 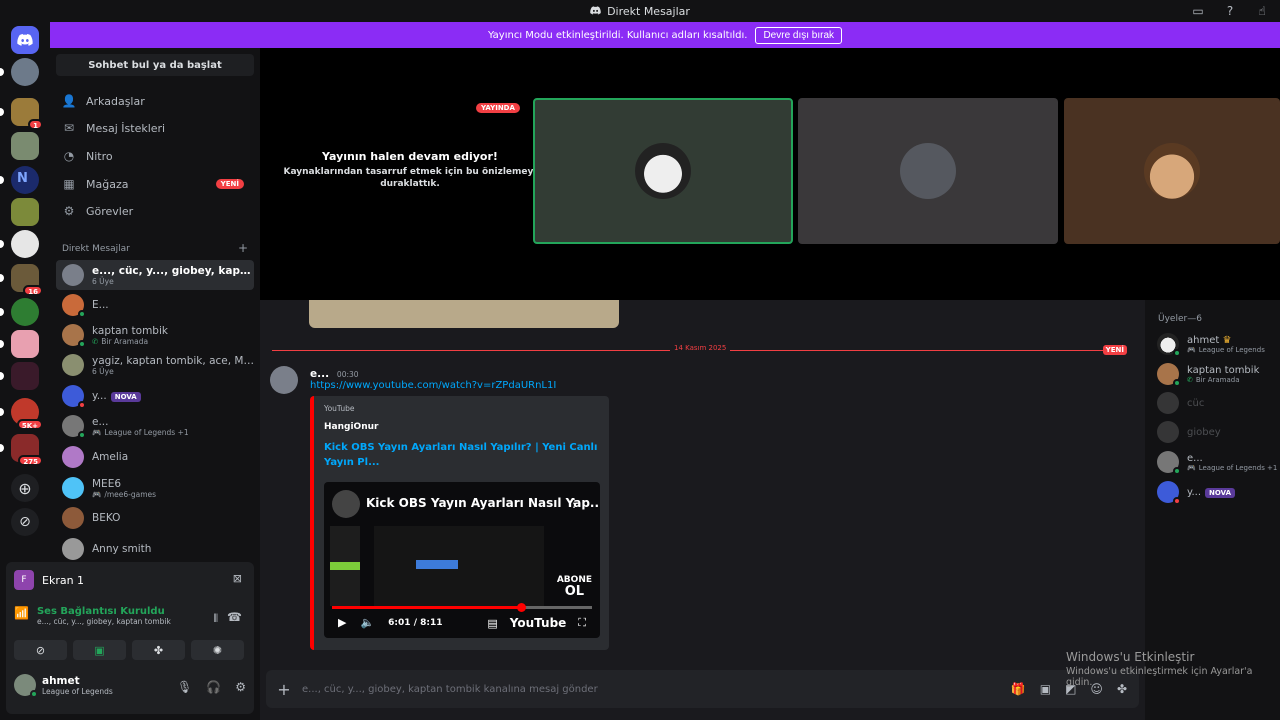 What do you see at coordinates (155, 457) in the screenshot?
I see `dm-item: Amelia` at bounding box center [155, 457].